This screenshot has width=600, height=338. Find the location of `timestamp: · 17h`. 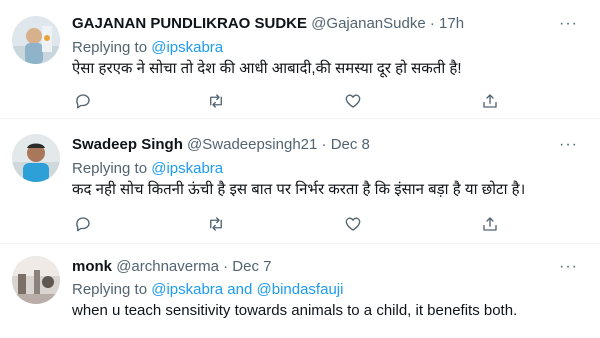

timestamp: · 17h is located at coordinates (447, 23).